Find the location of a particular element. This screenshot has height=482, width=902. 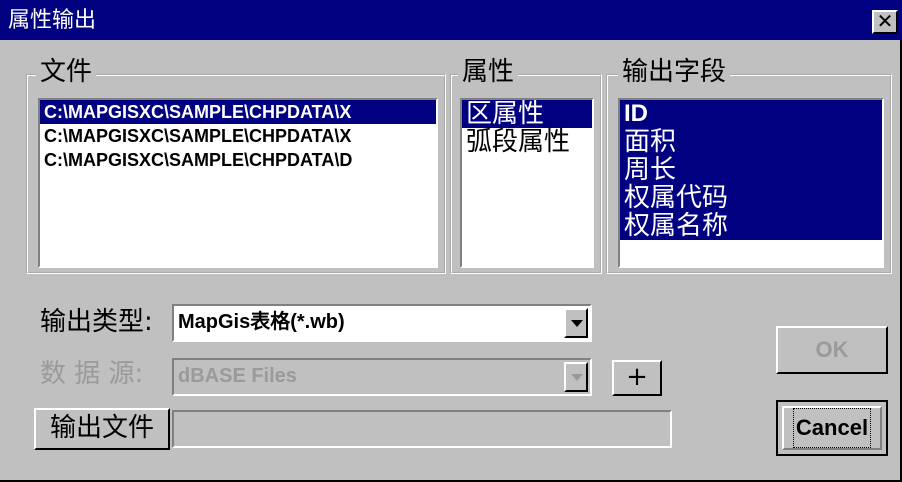

close-button: ✕ is located at coordinates (885, 22).